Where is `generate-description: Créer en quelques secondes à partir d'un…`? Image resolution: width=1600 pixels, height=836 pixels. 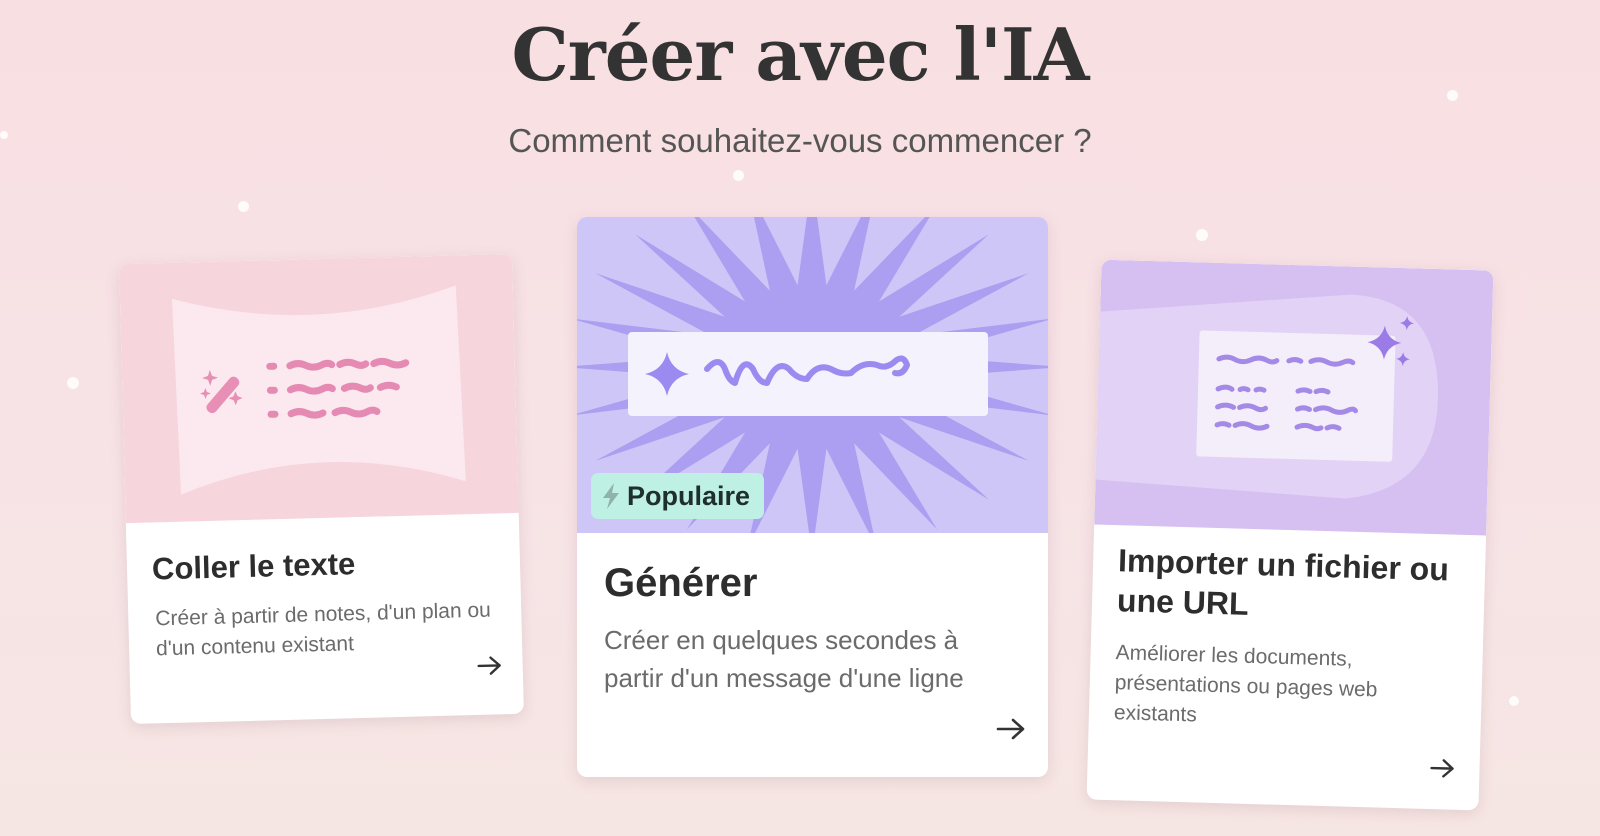
generate-description: Créer en quelques secondes à partir d'un… is located at coordinates (784, 659).